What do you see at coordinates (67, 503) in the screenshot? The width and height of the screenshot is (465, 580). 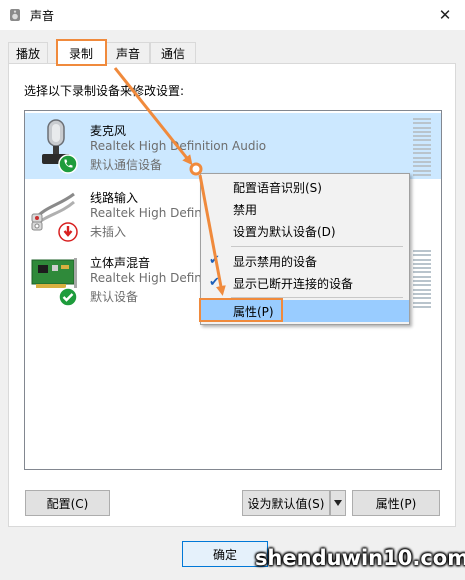 I see `configure-button: 配置(C)` at bounding box center [67, 503].